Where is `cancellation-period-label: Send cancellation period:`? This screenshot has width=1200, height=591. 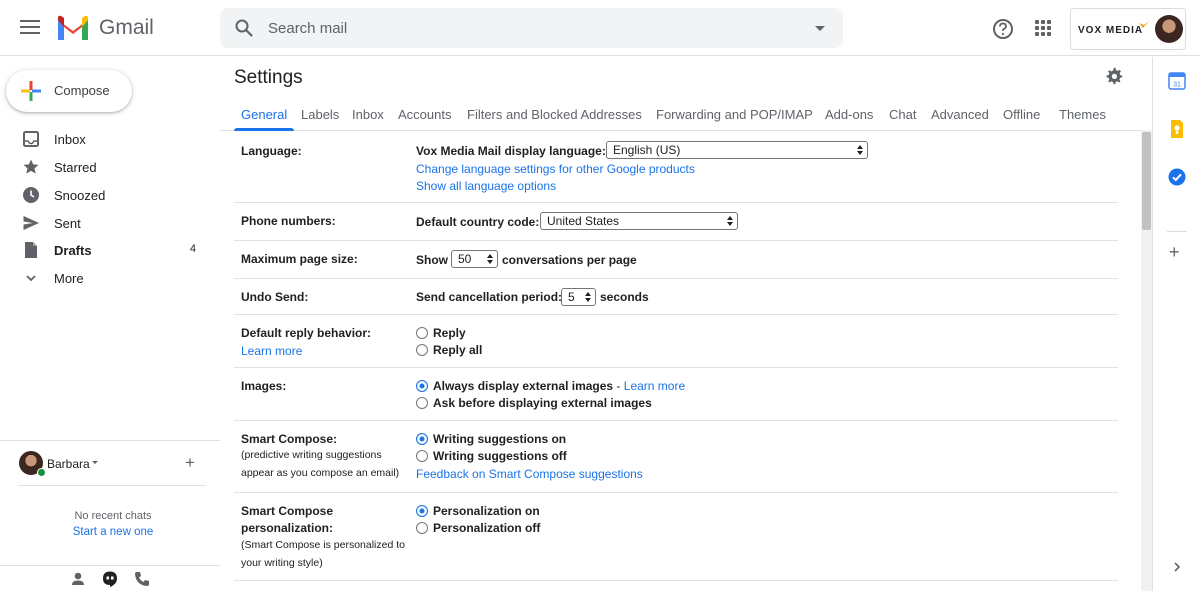 cancellation-period-label: Send cancellation period: is located at coordinates (489, 297).